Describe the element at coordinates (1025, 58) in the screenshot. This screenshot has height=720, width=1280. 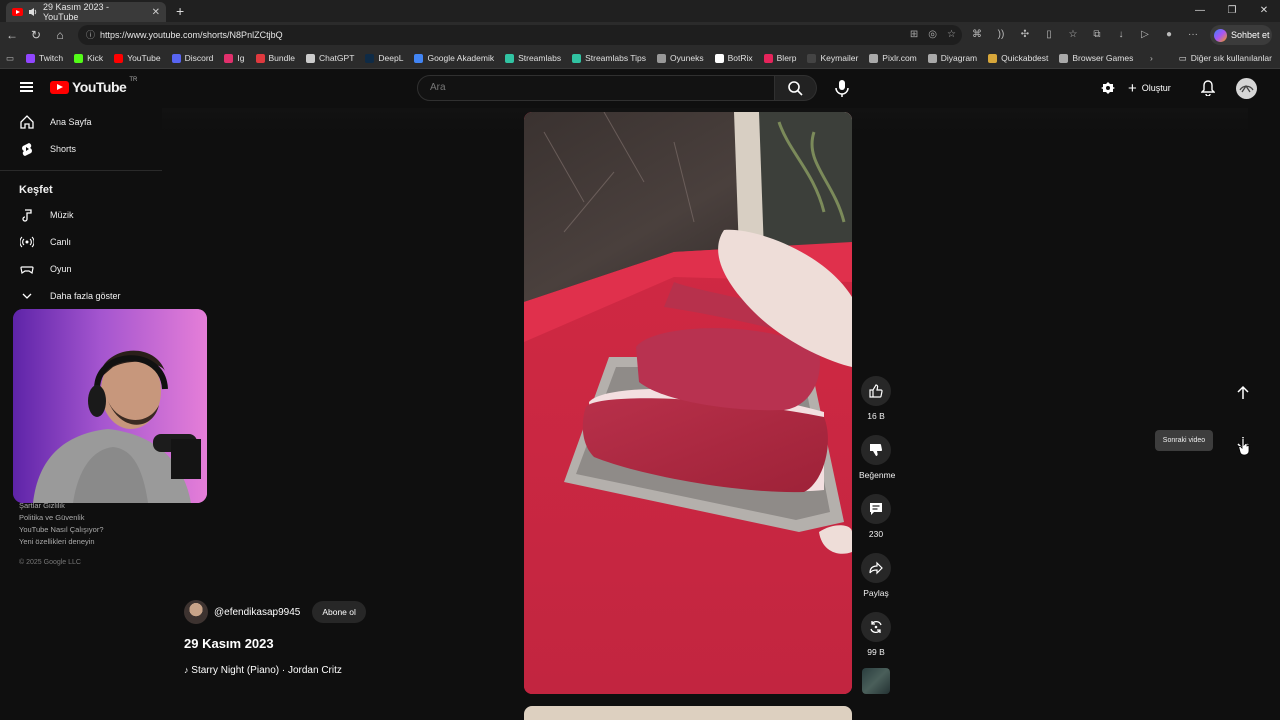
I see `bookmark-label: Quickabdest` at that location.